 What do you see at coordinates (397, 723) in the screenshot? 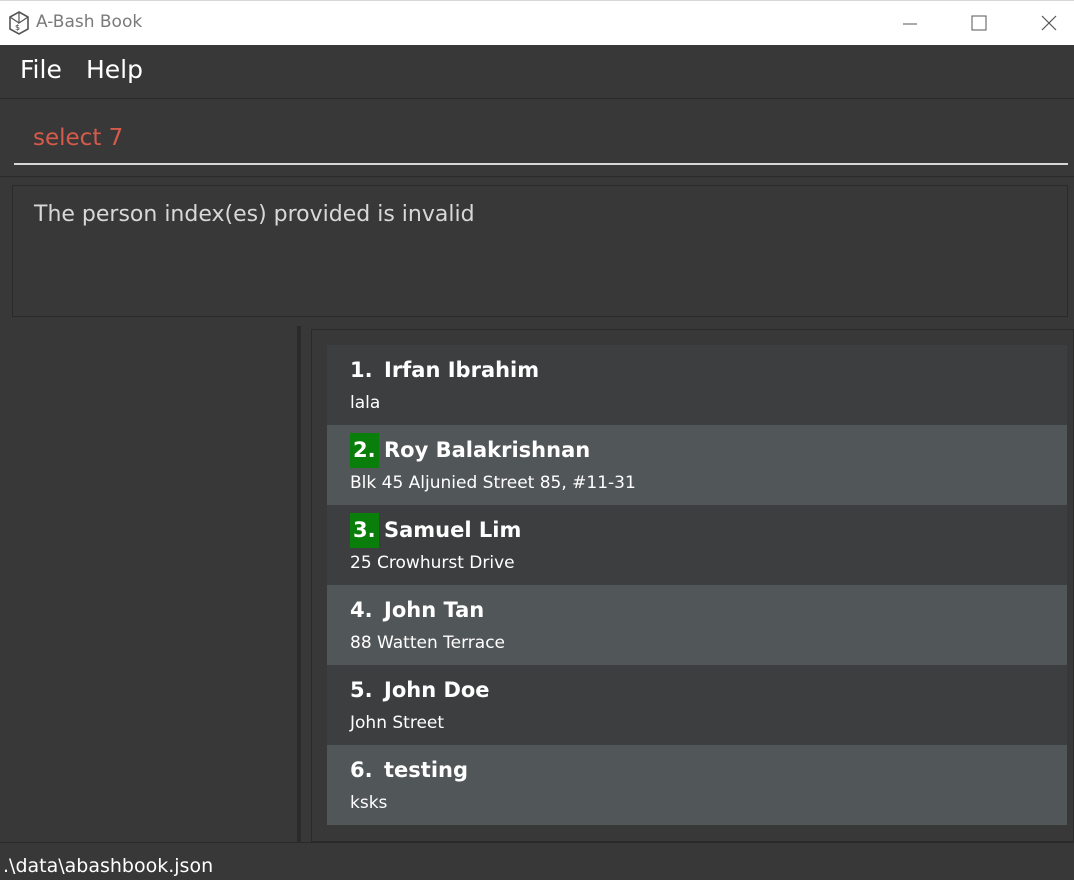
I see `person-address: John Street` at bounding box center [397, 723].